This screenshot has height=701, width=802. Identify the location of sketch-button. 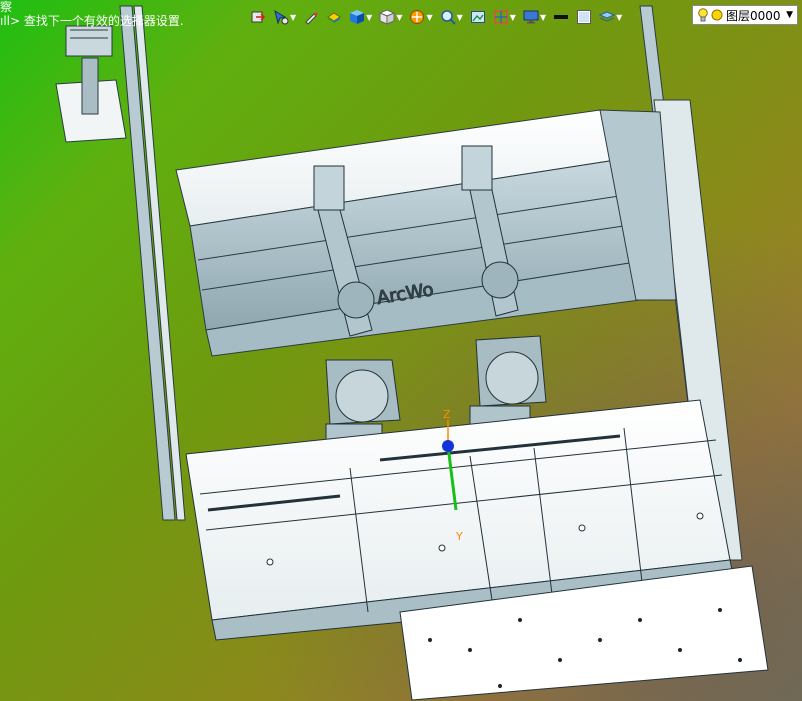
(311, 17).